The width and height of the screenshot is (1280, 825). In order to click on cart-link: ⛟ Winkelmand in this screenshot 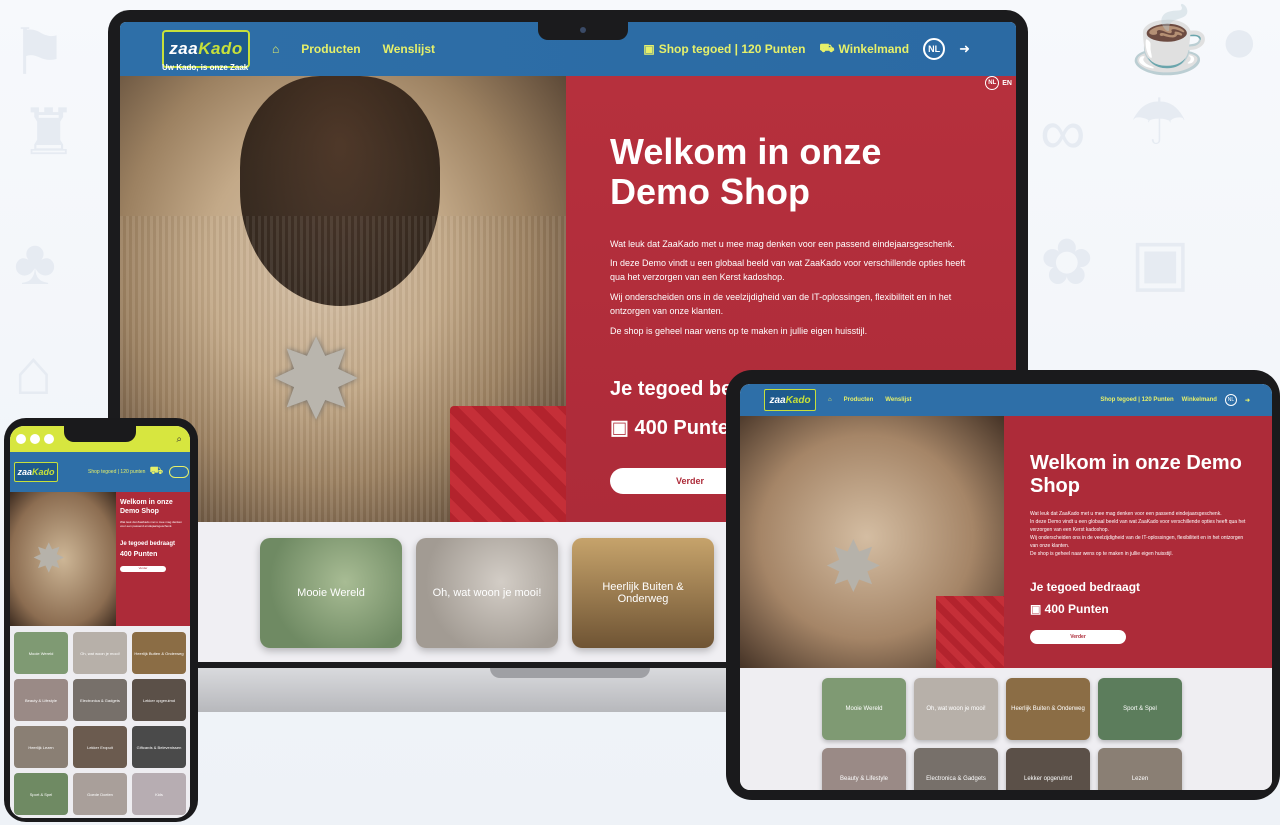, I will do `click(864, 49)`.